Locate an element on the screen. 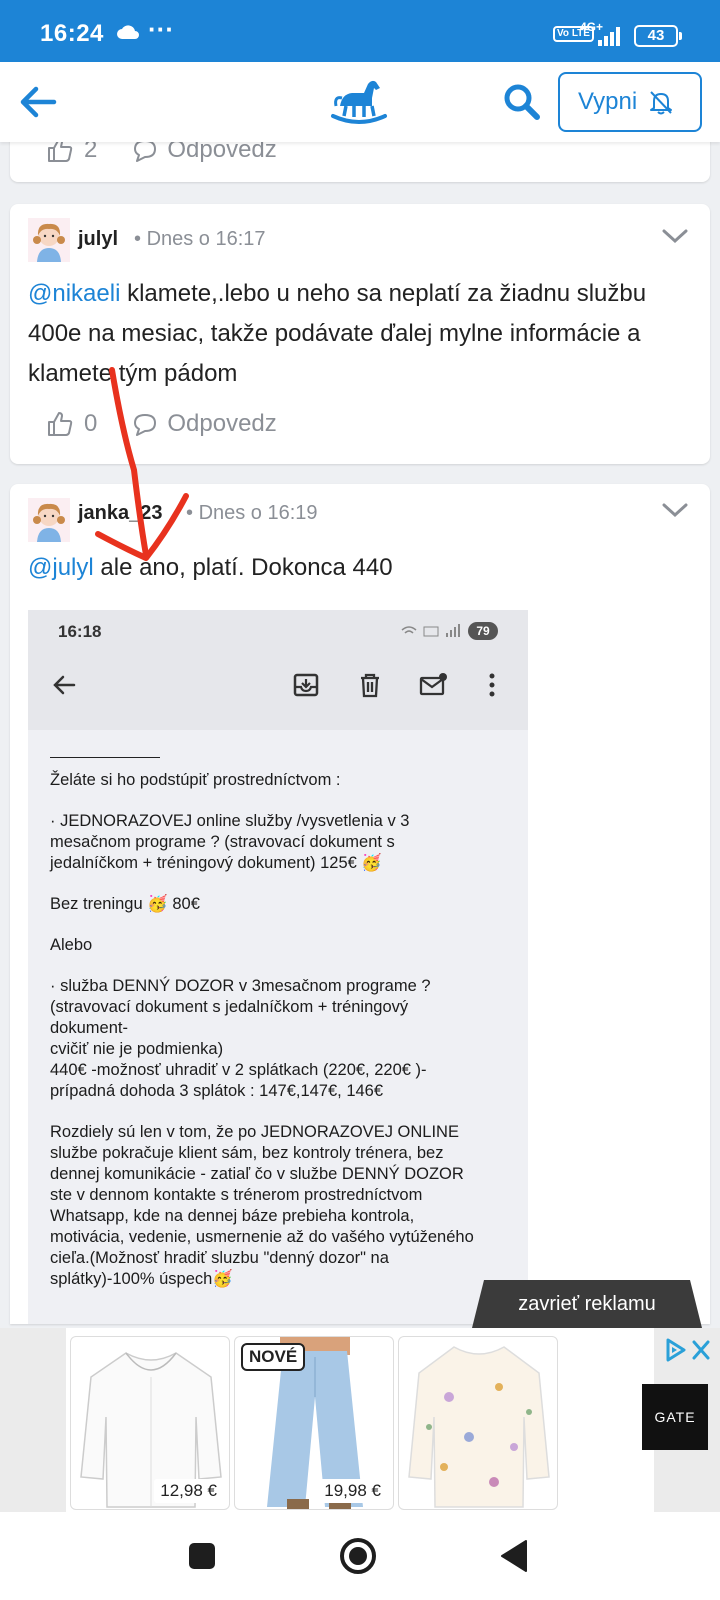  ad-choices-icon is located at coordinates (688, 1350).